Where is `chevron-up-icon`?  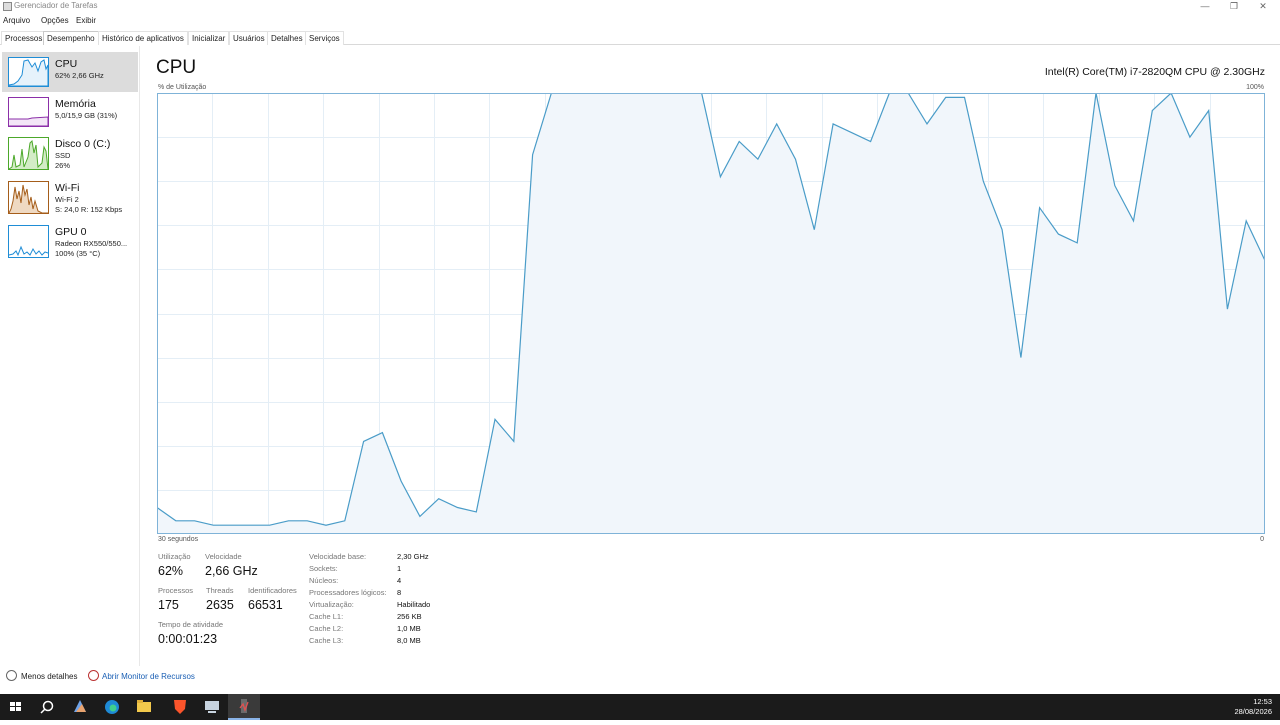 chevron-up-icon is located at coordinates (11, 675).